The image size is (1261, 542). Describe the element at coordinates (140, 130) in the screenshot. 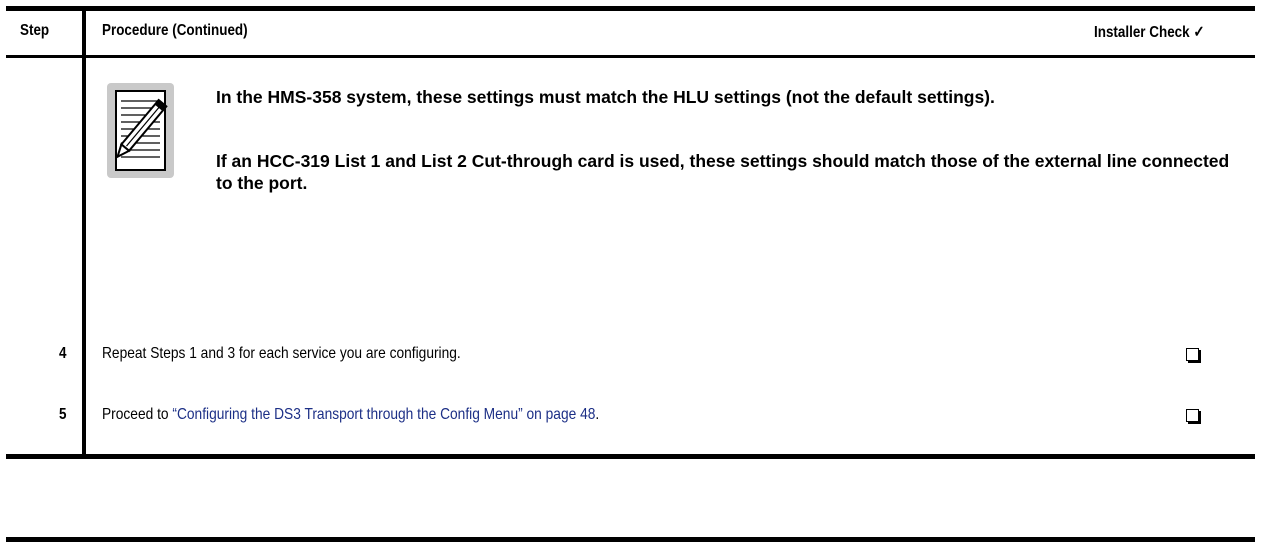

I see `note-pencil-icon` at that location.